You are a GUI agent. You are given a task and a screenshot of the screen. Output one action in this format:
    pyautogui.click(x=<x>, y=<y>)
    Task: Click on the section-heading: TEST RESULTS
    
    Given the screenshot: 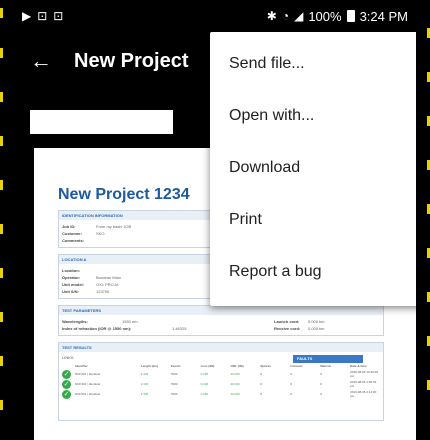 What is the action you would take?
    pyautogui.click(x=221, y=347)
    